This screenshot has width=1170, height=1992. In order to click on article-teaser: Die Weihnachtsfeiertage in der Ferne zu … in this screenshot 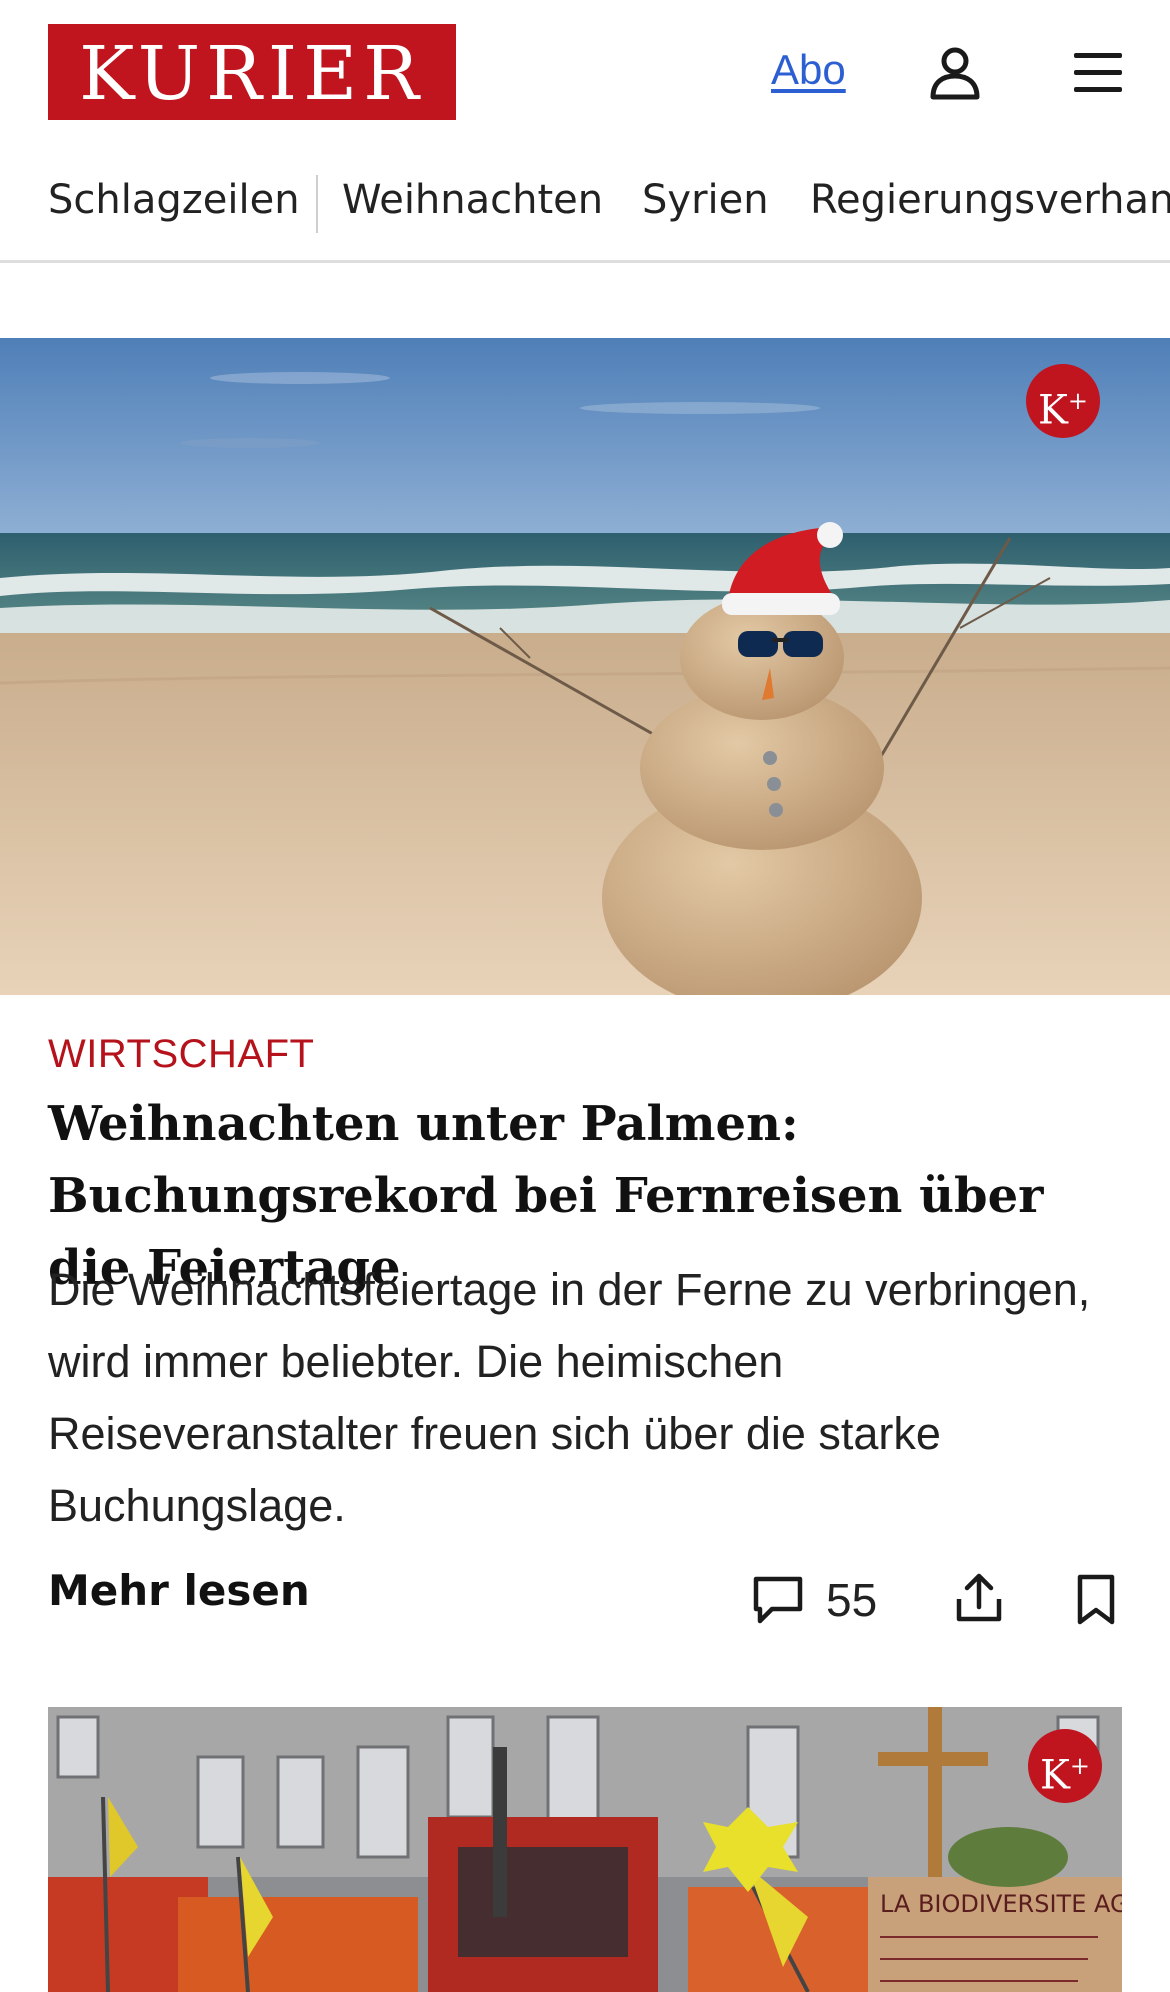, I will do `click(569, 1397)`.